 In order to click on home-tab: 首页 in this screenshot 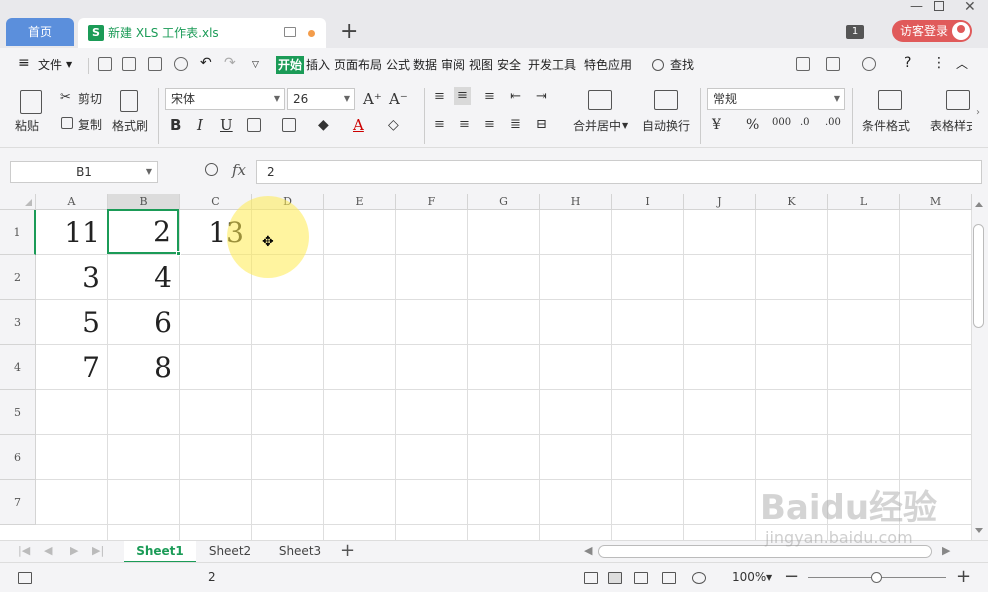, I will do `click(40, 32)`.